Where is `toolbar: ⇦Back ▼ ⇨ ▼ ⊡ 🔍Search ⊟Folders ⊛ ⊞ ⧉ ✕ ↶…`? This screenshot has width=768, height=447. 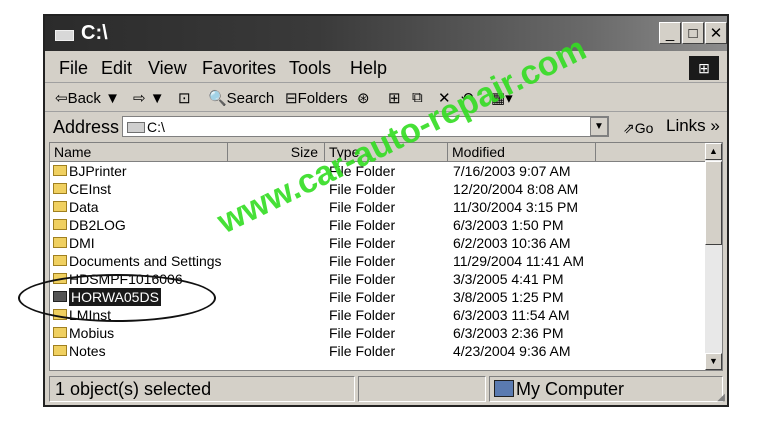 toolbar: ⇦Back ▼ ⇨ ▼ ⊡ 🔍Search ⊟Folders ⊛ ⊞ ⧉ ✕ ↶… is located at coordinates (386, 98).